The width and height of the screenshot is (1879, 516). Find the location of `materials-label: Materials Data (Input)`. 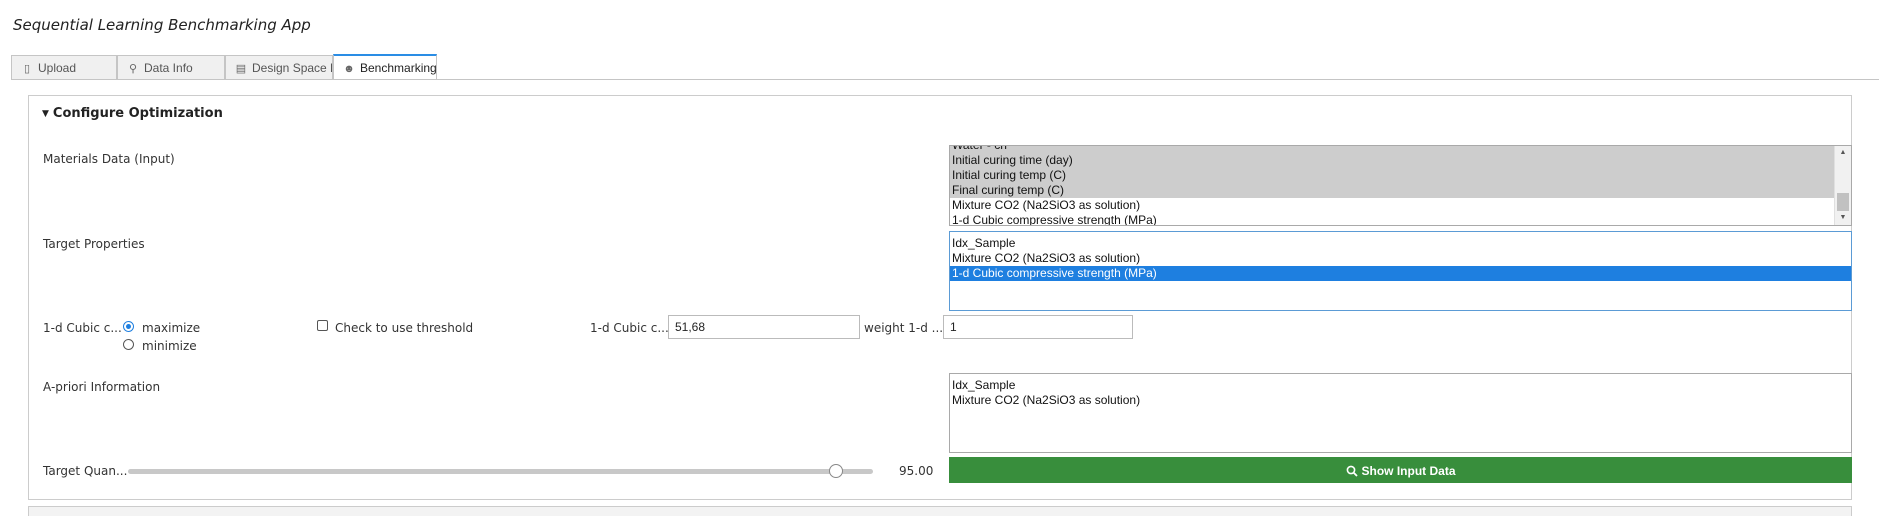

materials-label: Materials Data (Input) is located at coordinates (109, 159).